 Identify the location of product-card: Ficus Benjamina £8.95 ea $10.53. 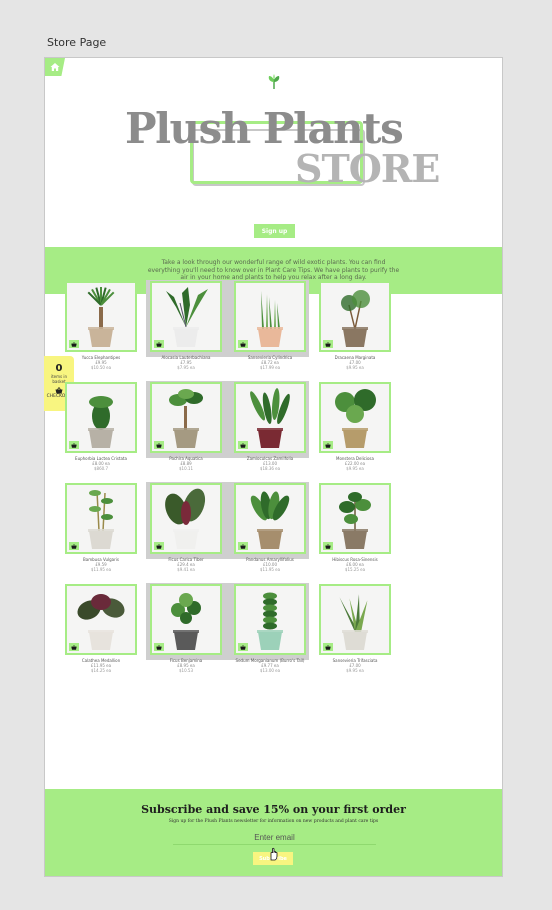
(186, 628).